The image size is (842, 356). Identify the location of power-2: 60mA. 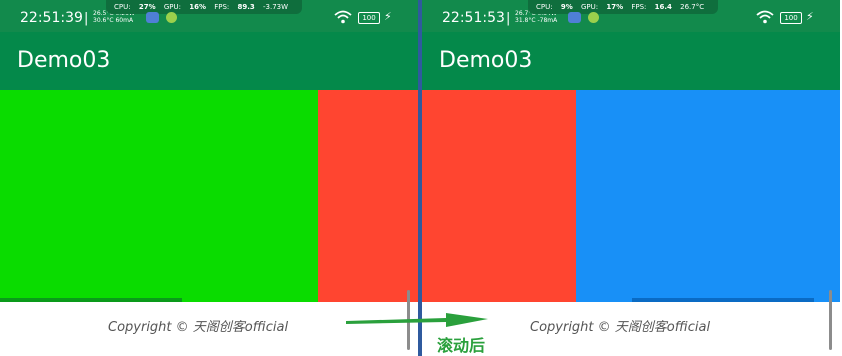
(124, 20).